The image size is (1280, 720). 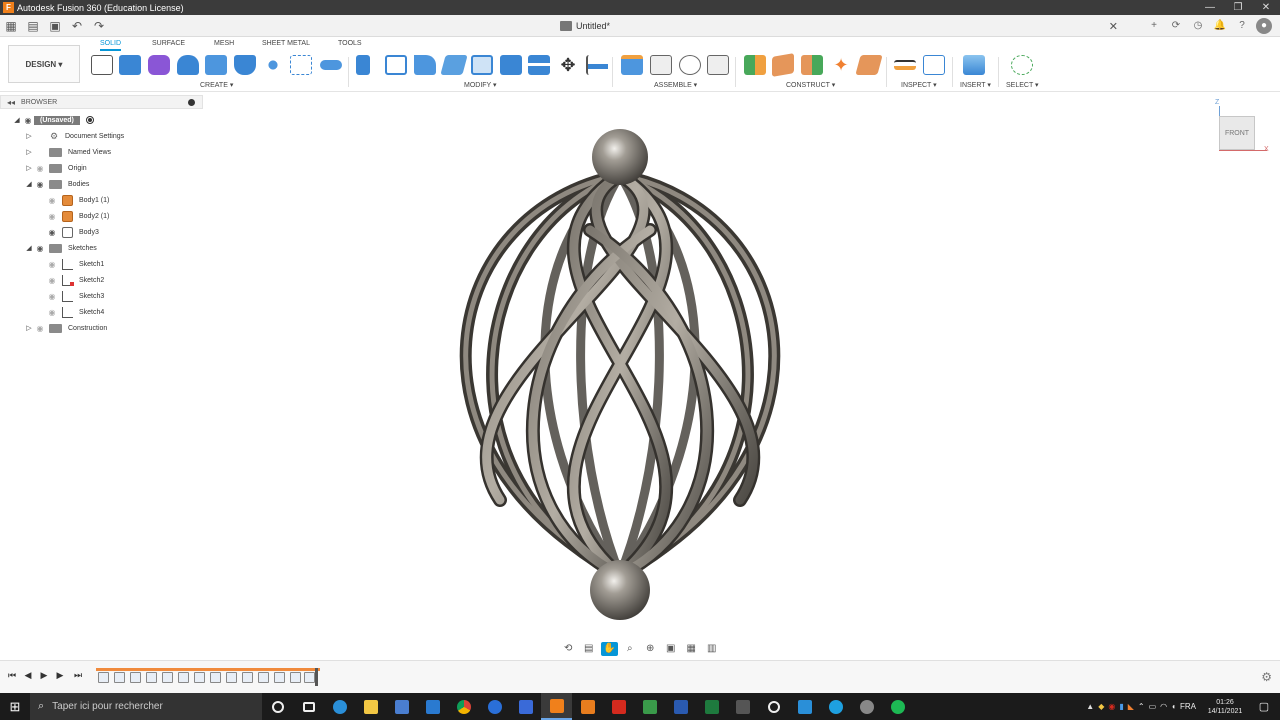 I want to click on file-menu-icon: ▤, so click(x=33, y=26).